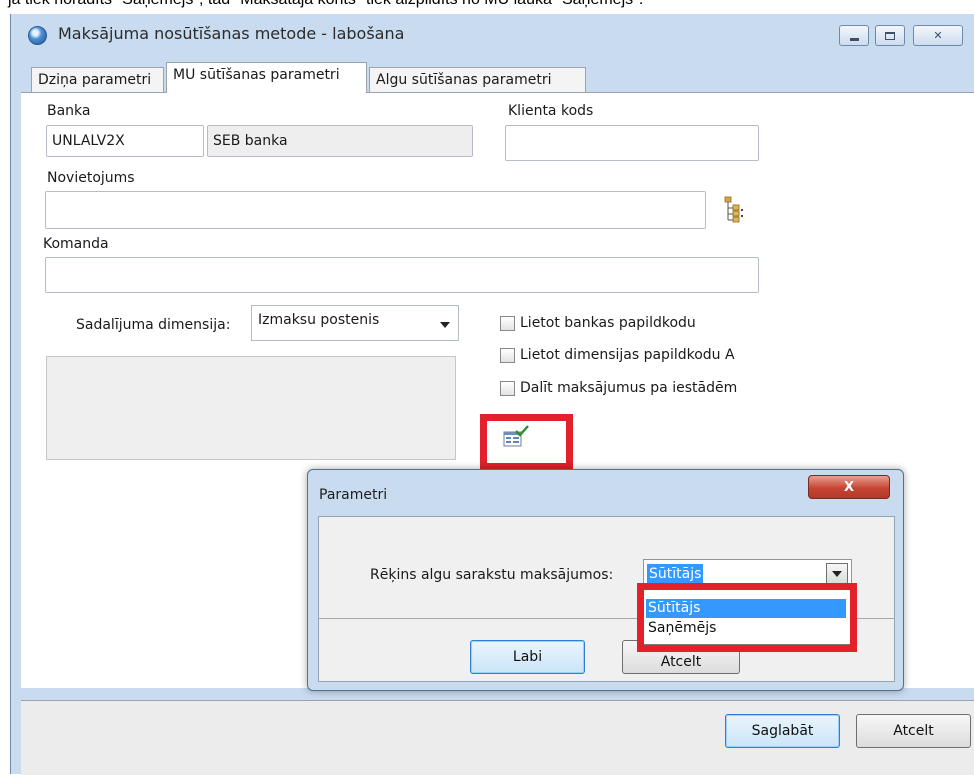 The image size is (974, 775). I want to click on window-close-button: ✕, so click(938, 35).